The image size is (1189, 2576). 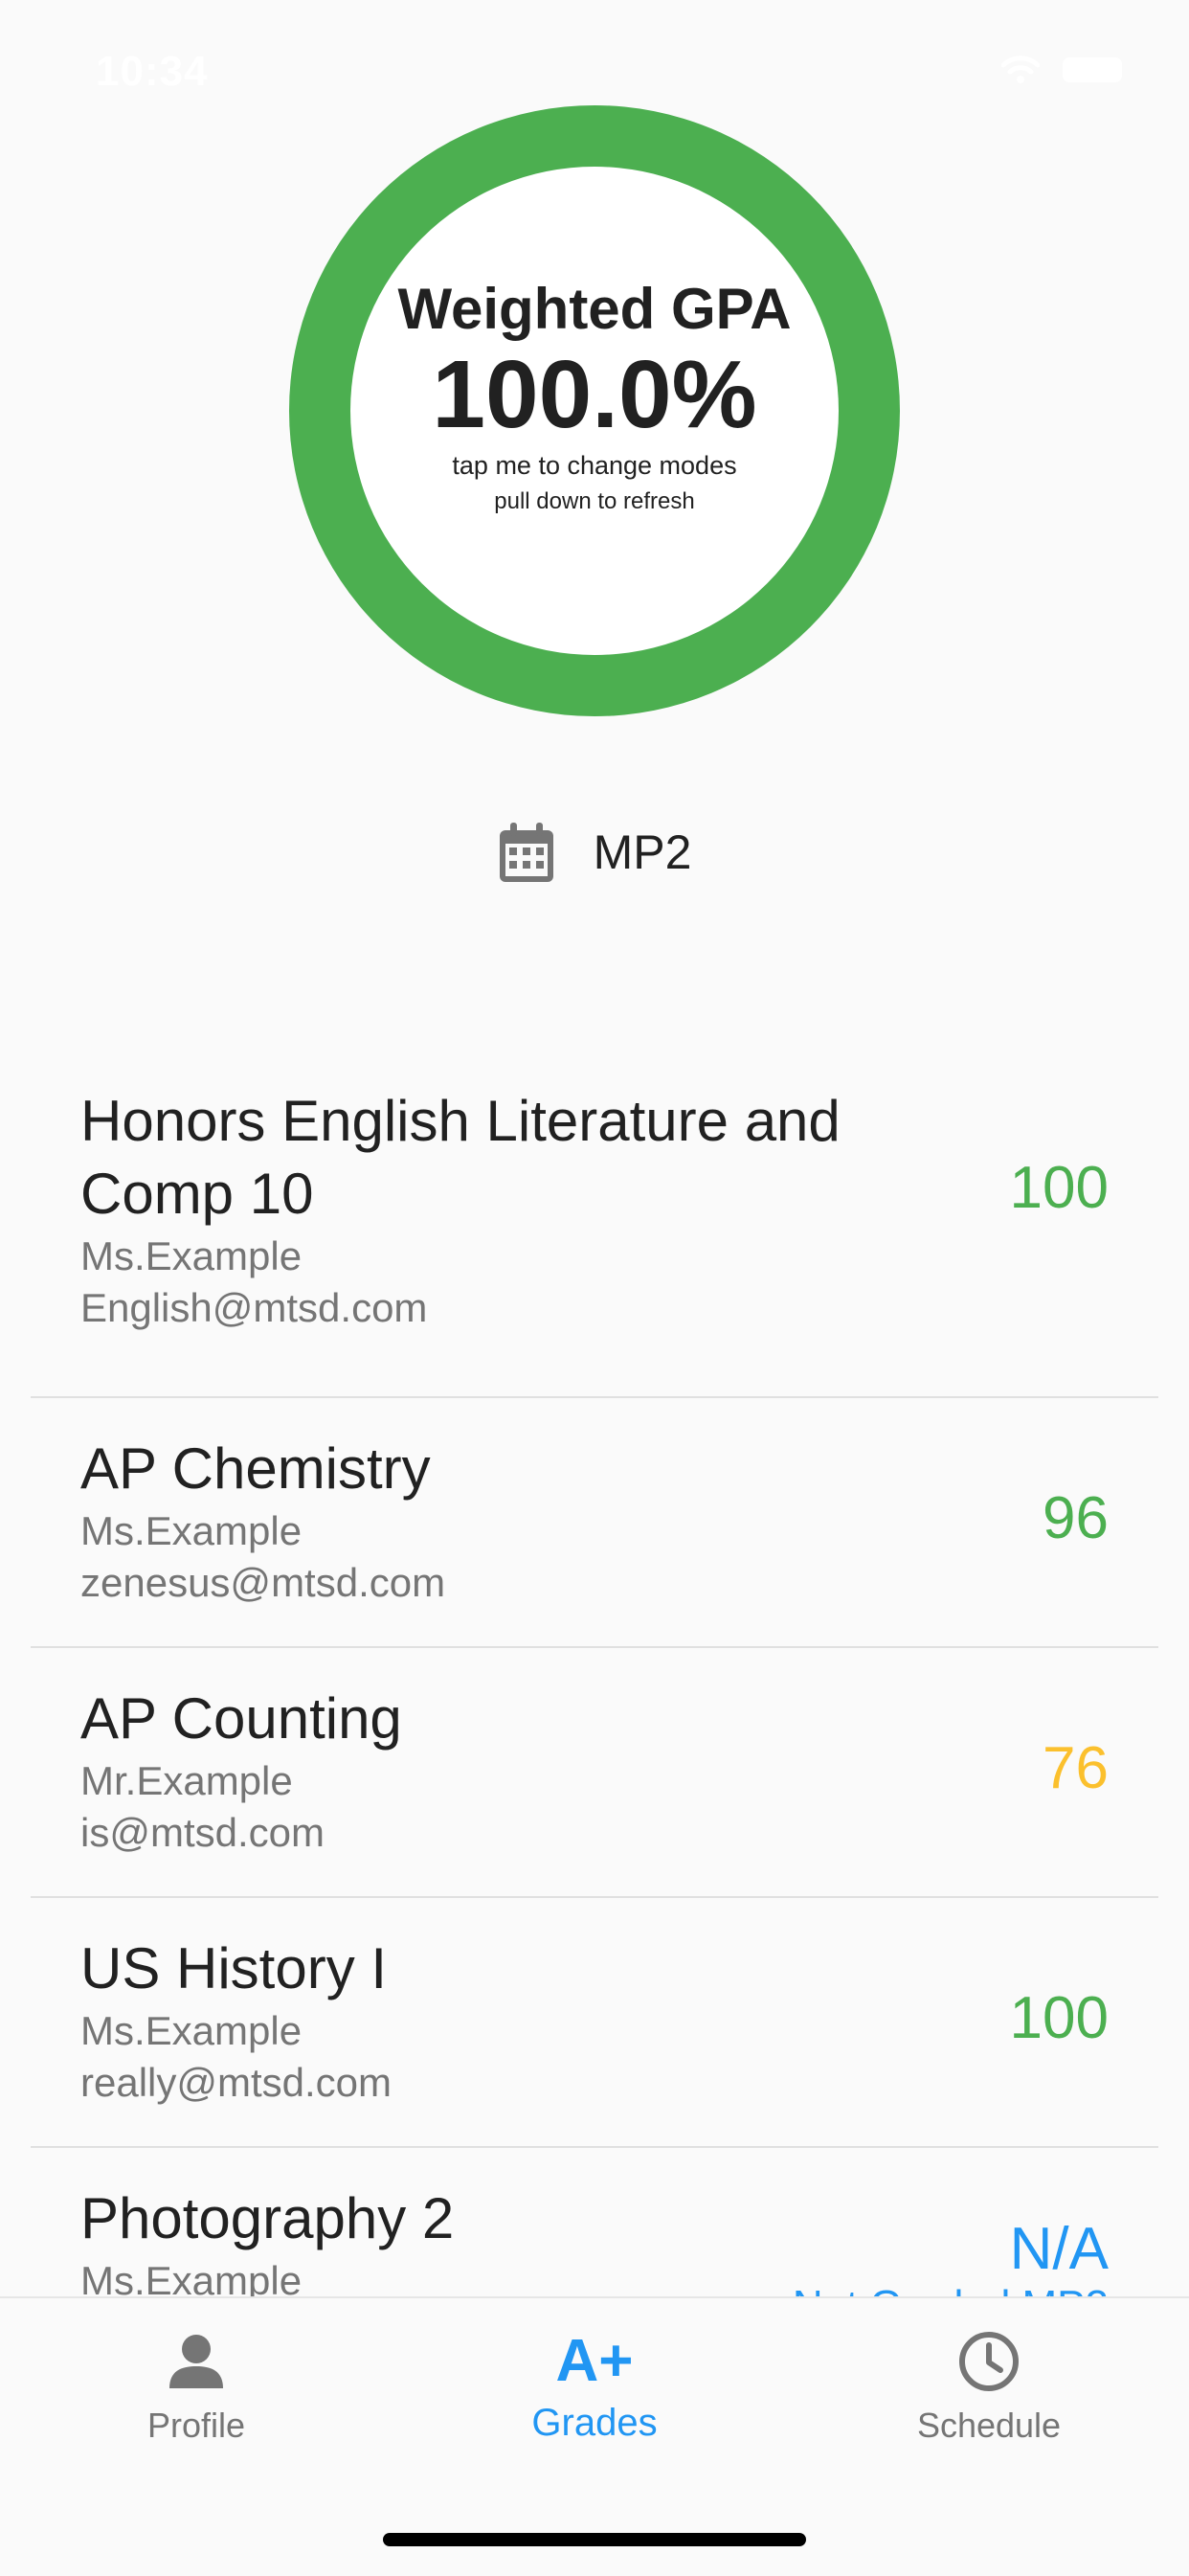 I want to click on class-name: US History I, so click(x=234, y=1968).